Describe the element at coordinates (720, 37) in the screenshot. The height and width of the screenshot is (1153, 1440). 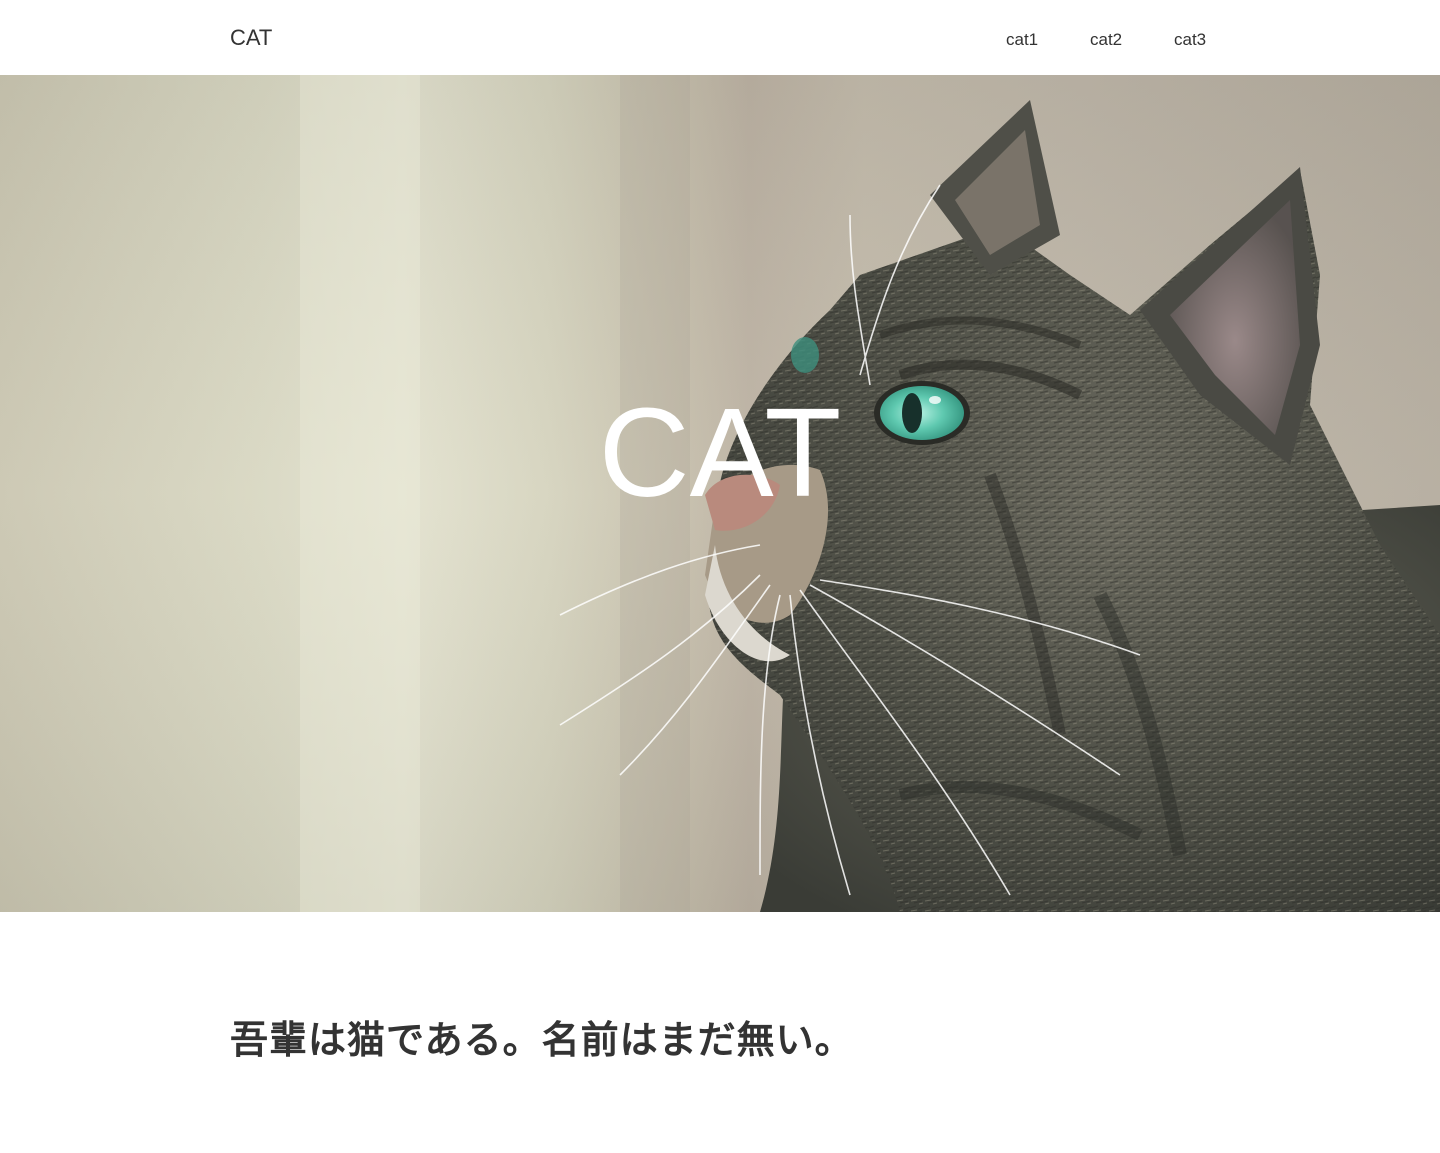
I see `site-header: CAT cat1 cat2 cat3` at that location.